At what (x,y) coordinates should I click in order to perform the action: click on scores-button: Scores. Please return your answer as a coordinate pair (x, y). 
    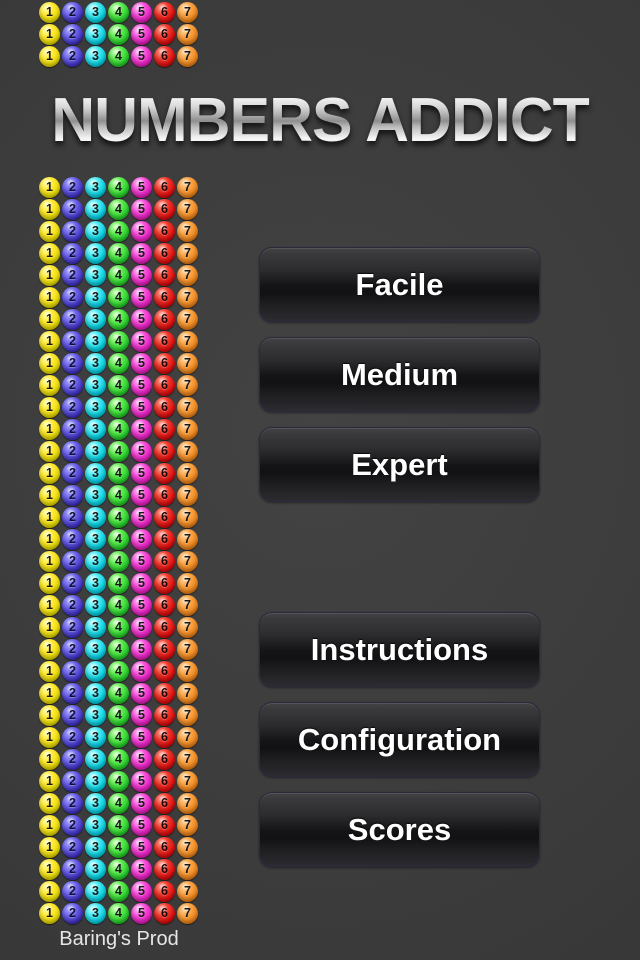
    Looking at the image, I should click on (399, 829).